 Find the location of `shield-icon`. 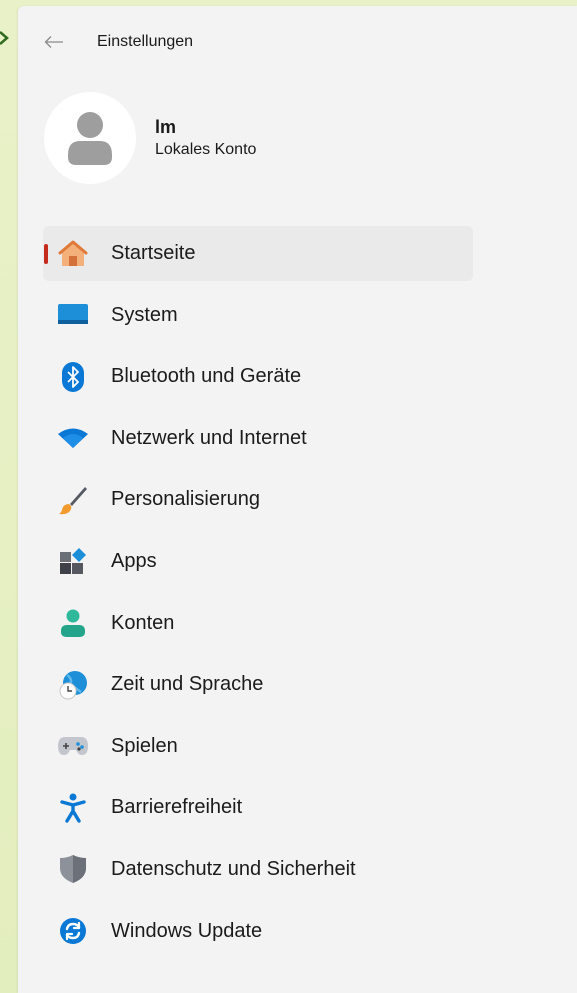

shield-icon is located at coordinates (73, 869).